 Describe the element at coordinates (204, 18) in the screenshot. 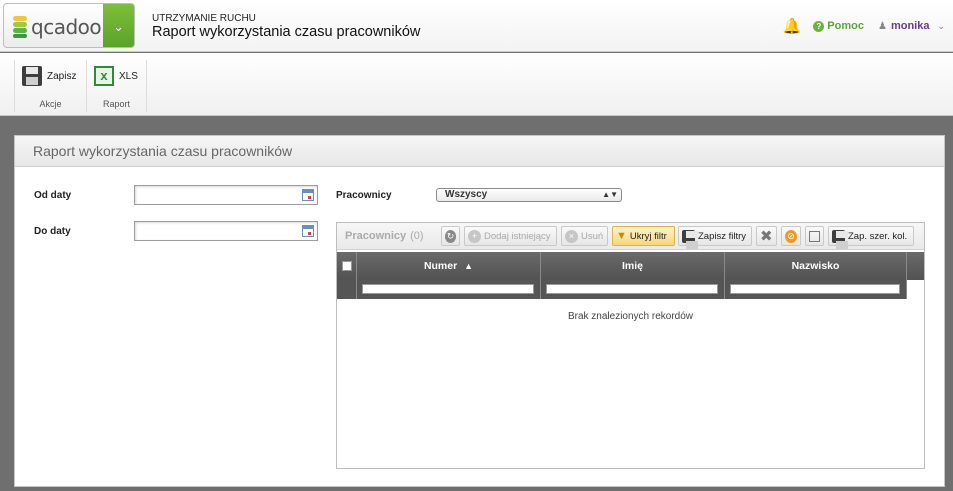

I see `breadcrumb: UTRZYMANIE RUCHU` at that location.